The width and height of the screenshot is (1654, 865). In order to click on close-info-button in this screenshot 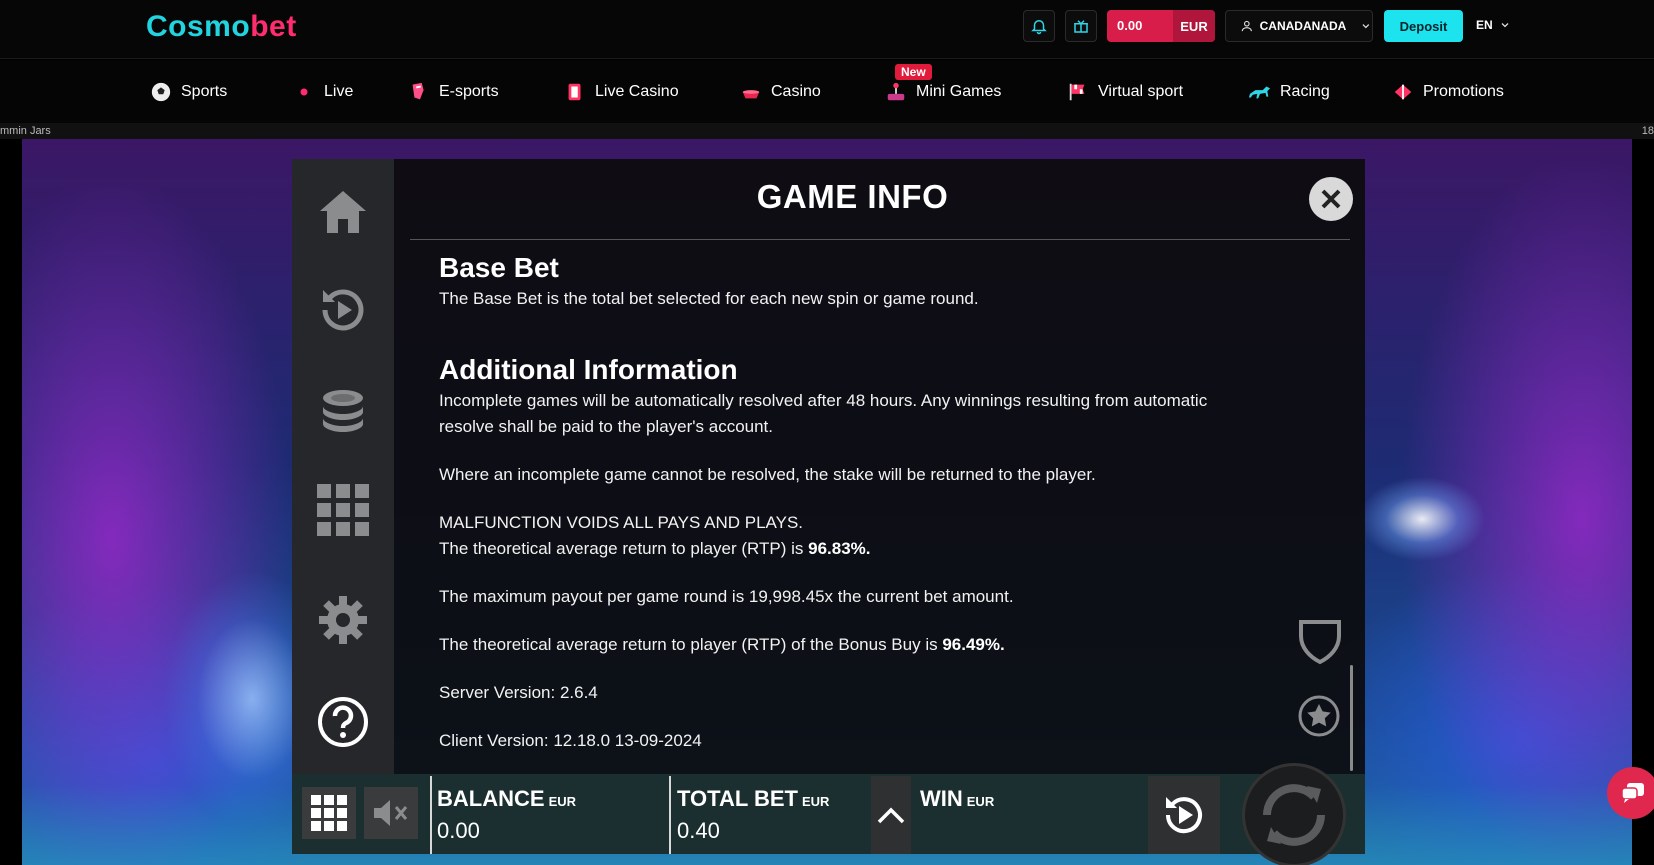, I will do `click(1331, 199)`.